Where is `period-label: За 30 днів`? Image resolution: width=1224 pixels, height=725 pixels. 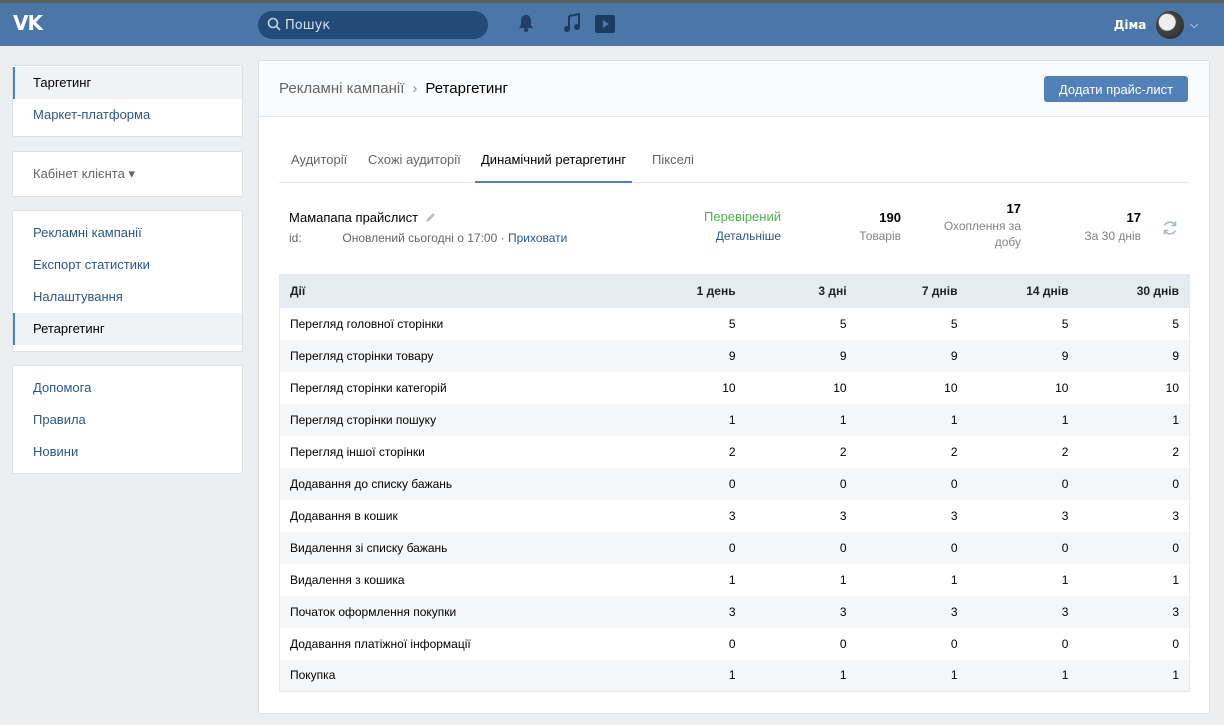 period-label: За 30 днів is located at coordinates (1112, 236).